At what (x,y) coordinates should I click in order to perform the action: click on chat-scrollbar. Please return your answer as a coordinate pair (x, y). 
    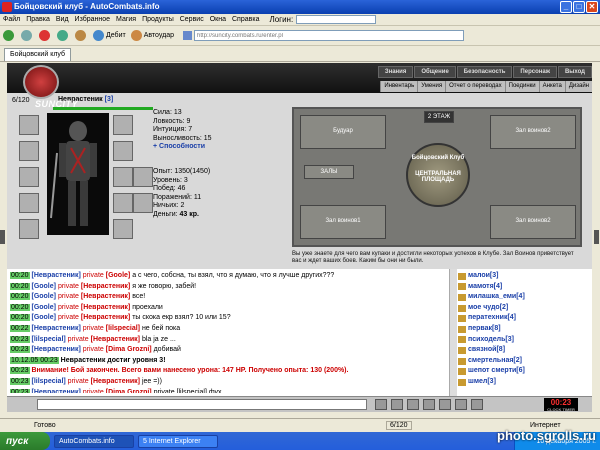
    Looking at the image, I should click on (453, 332).